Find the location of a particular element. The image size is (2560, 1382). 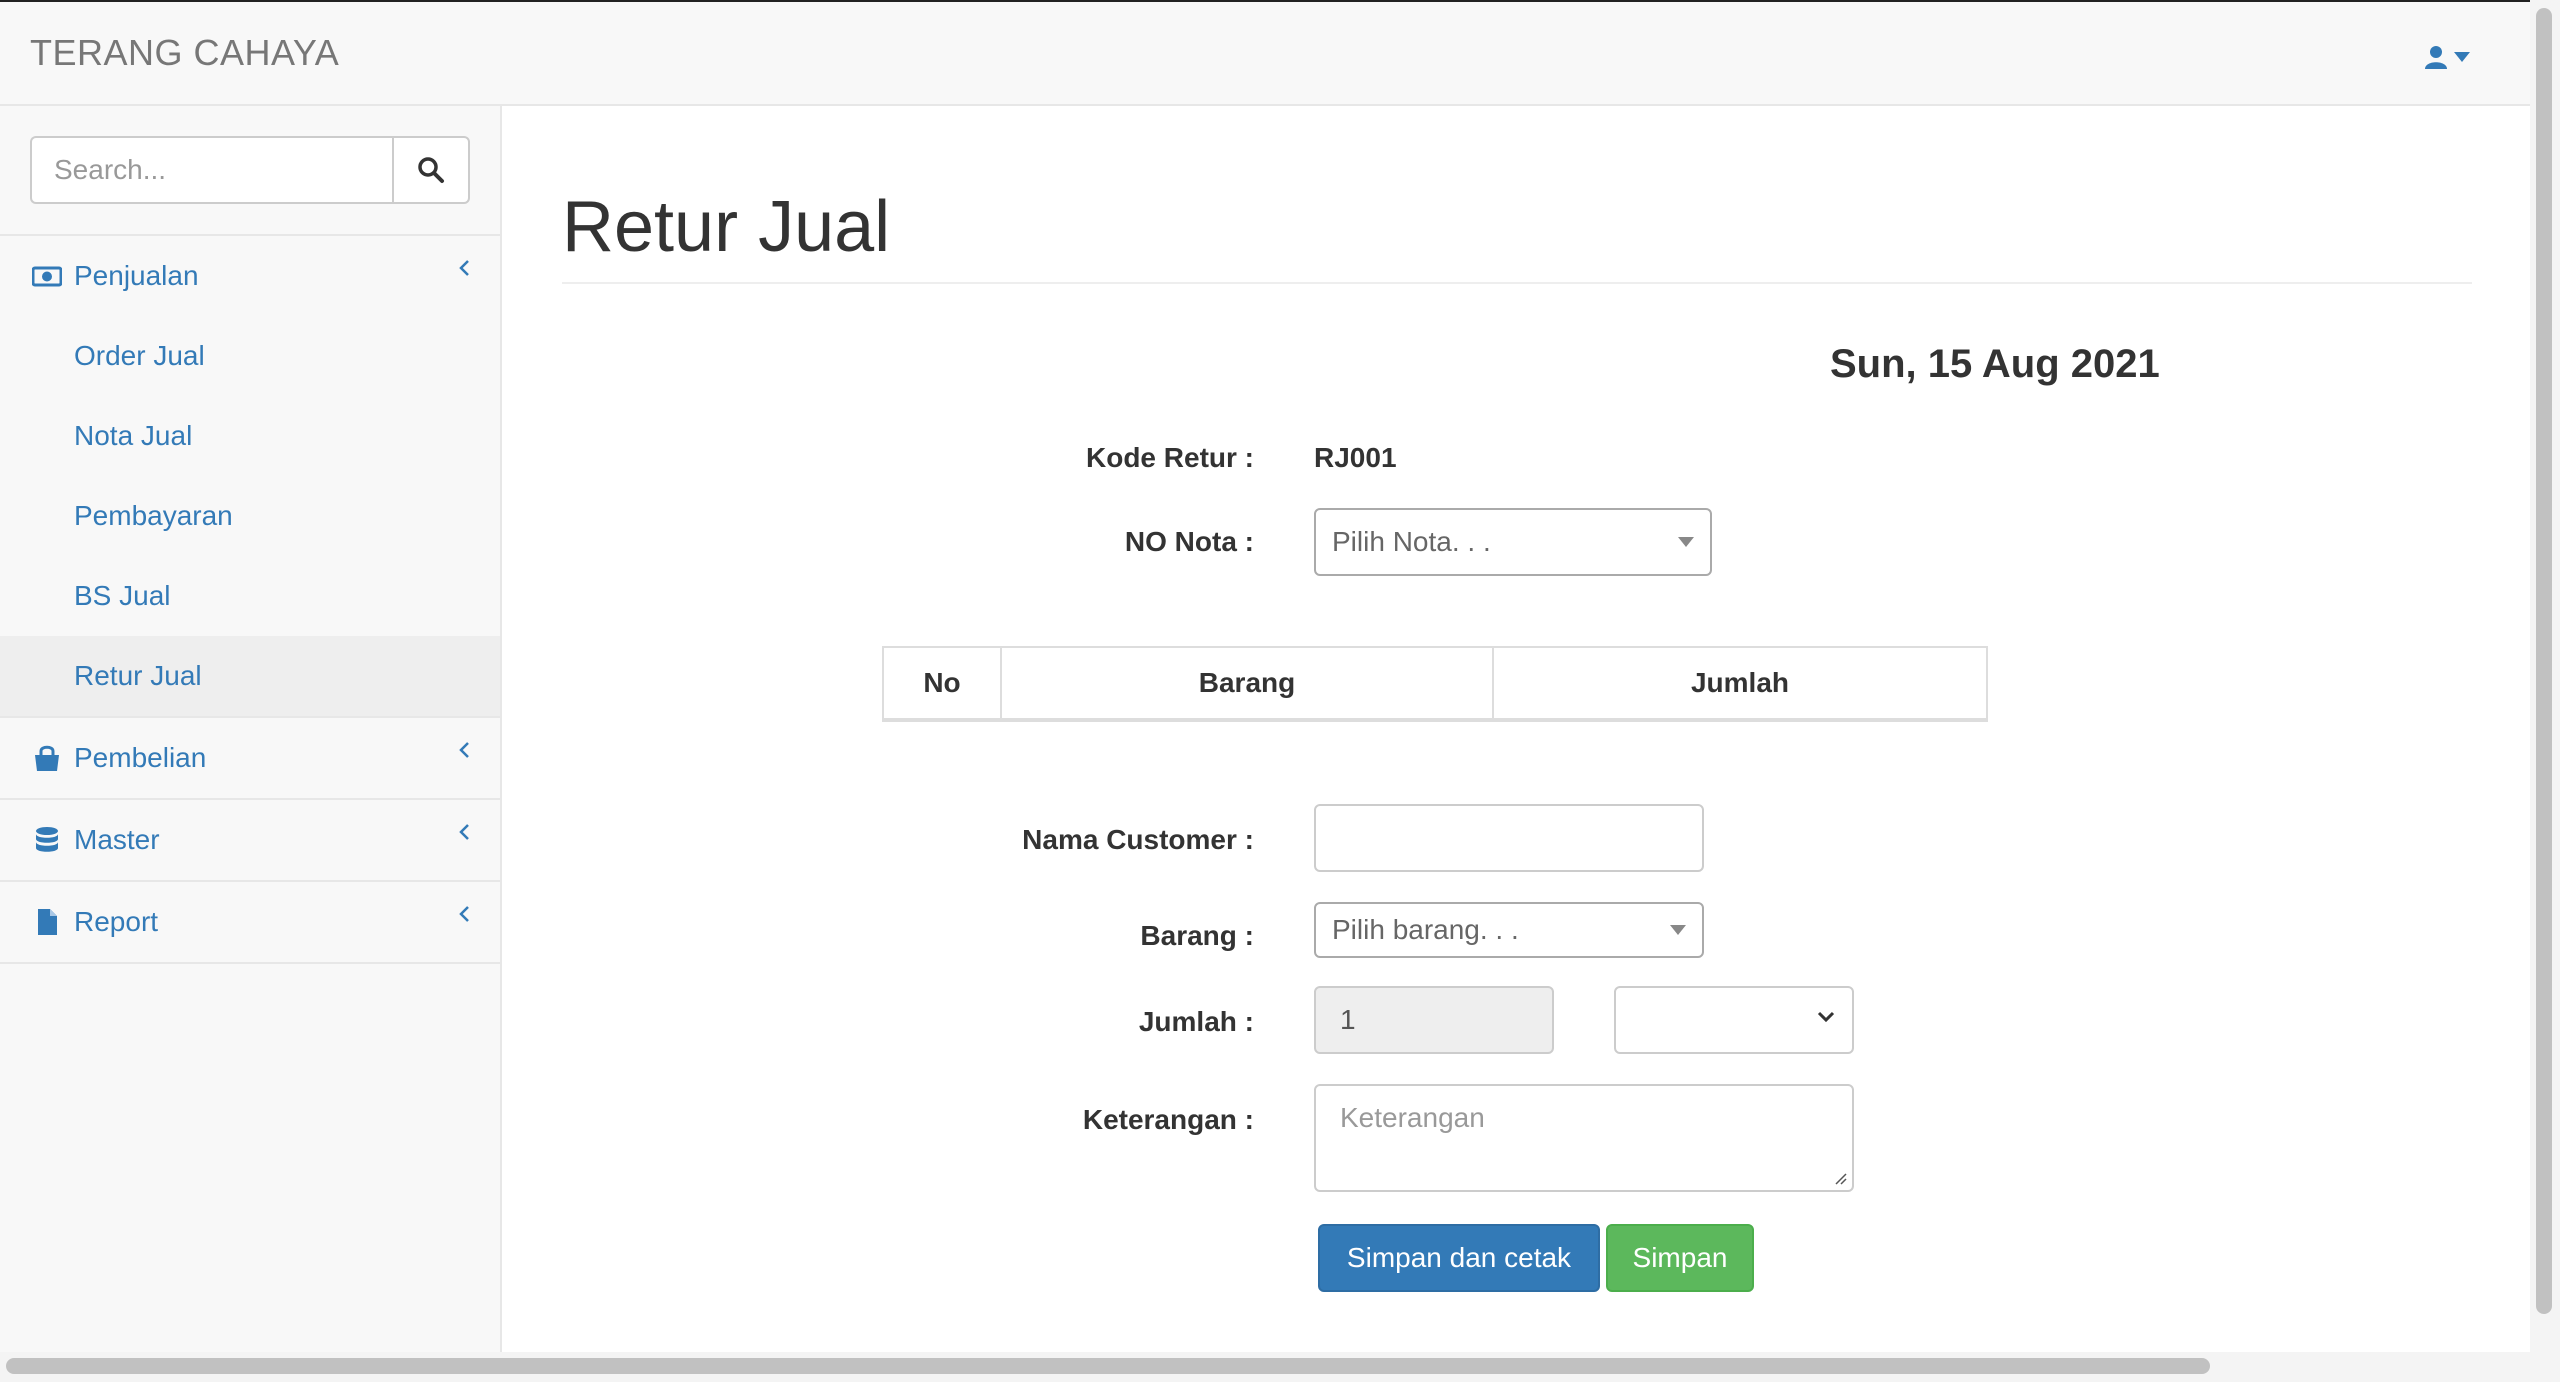

top-navbar: TERANG CAHAYA is located at coordinates (1265, 53).